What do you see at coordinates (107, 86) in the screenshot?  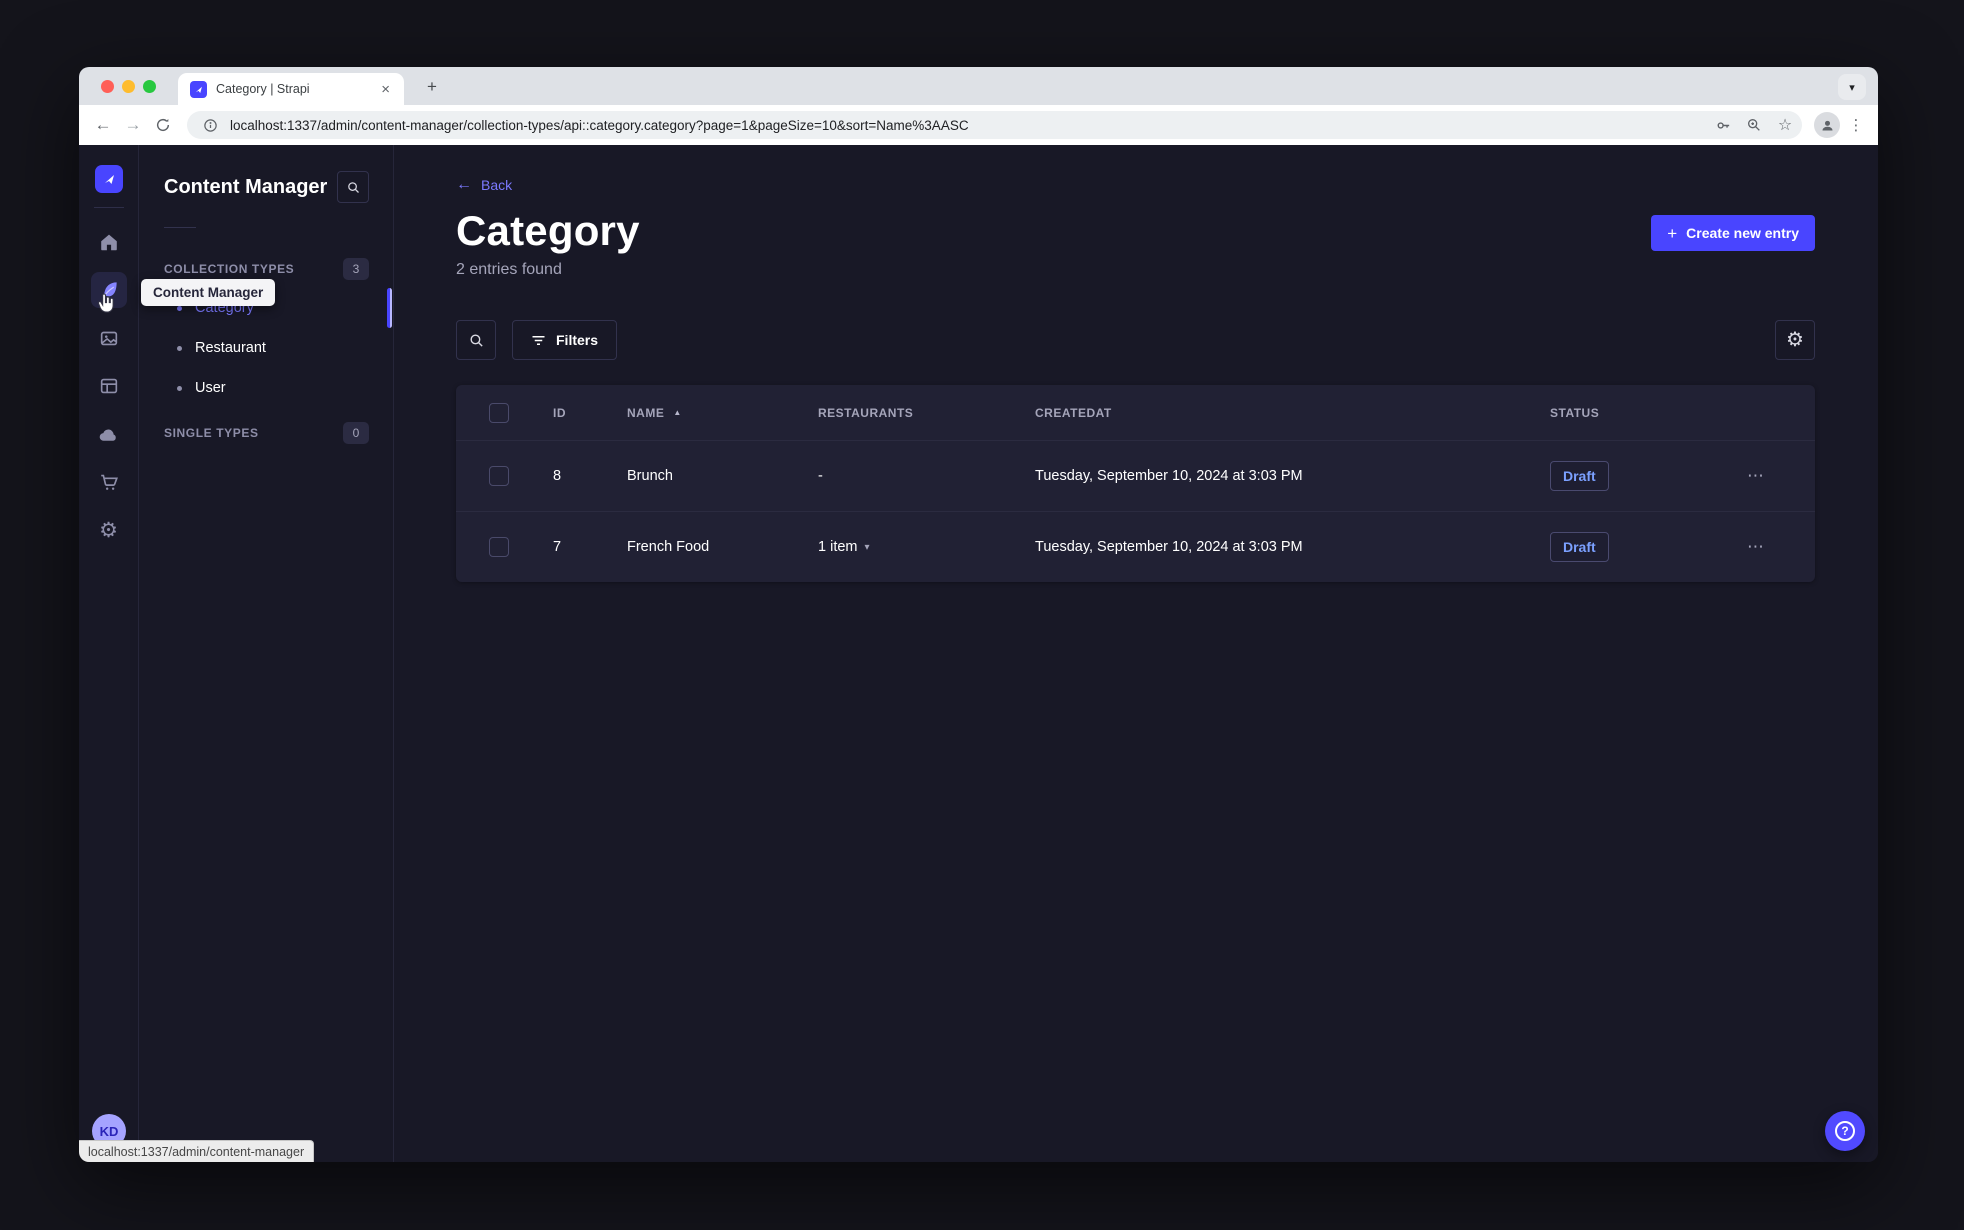 I see `close-window-button` at bounding box center [107, 86].